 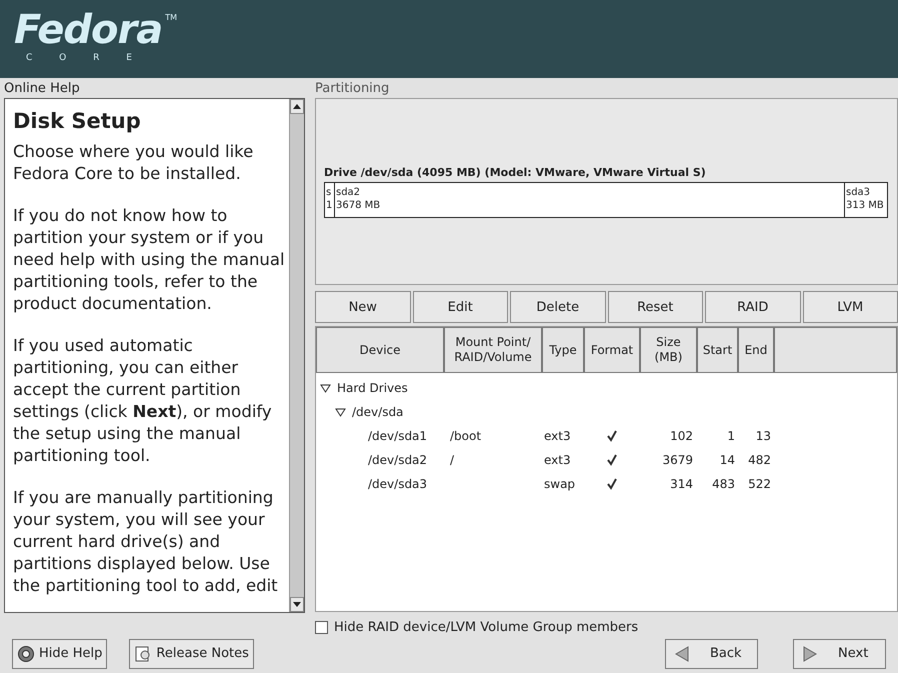 I want to click on logo-text: Fedora, so click(x=88, y=30).